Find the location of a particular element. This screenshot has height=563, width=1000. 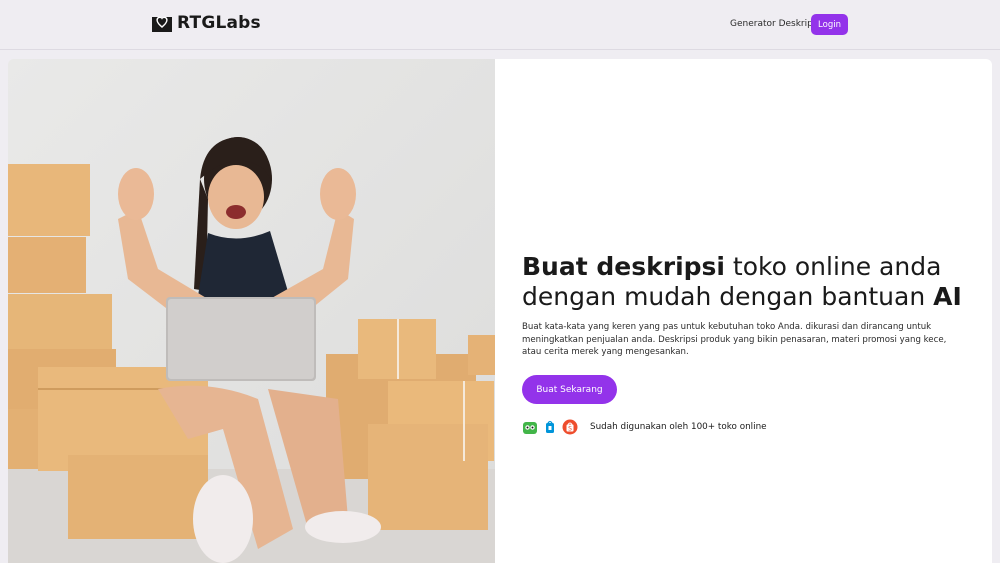

headline-bold-2: AI is located at coordinates (947, 296).